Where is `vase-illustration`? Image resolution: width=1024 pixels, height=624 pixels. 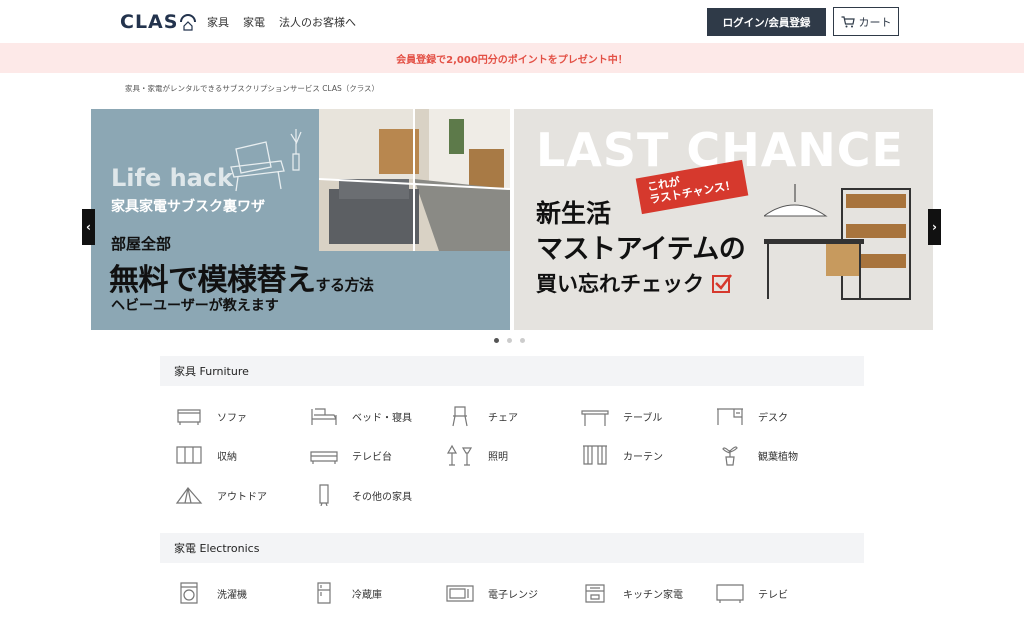
vase-illustration is located at coordinates (296, 150).